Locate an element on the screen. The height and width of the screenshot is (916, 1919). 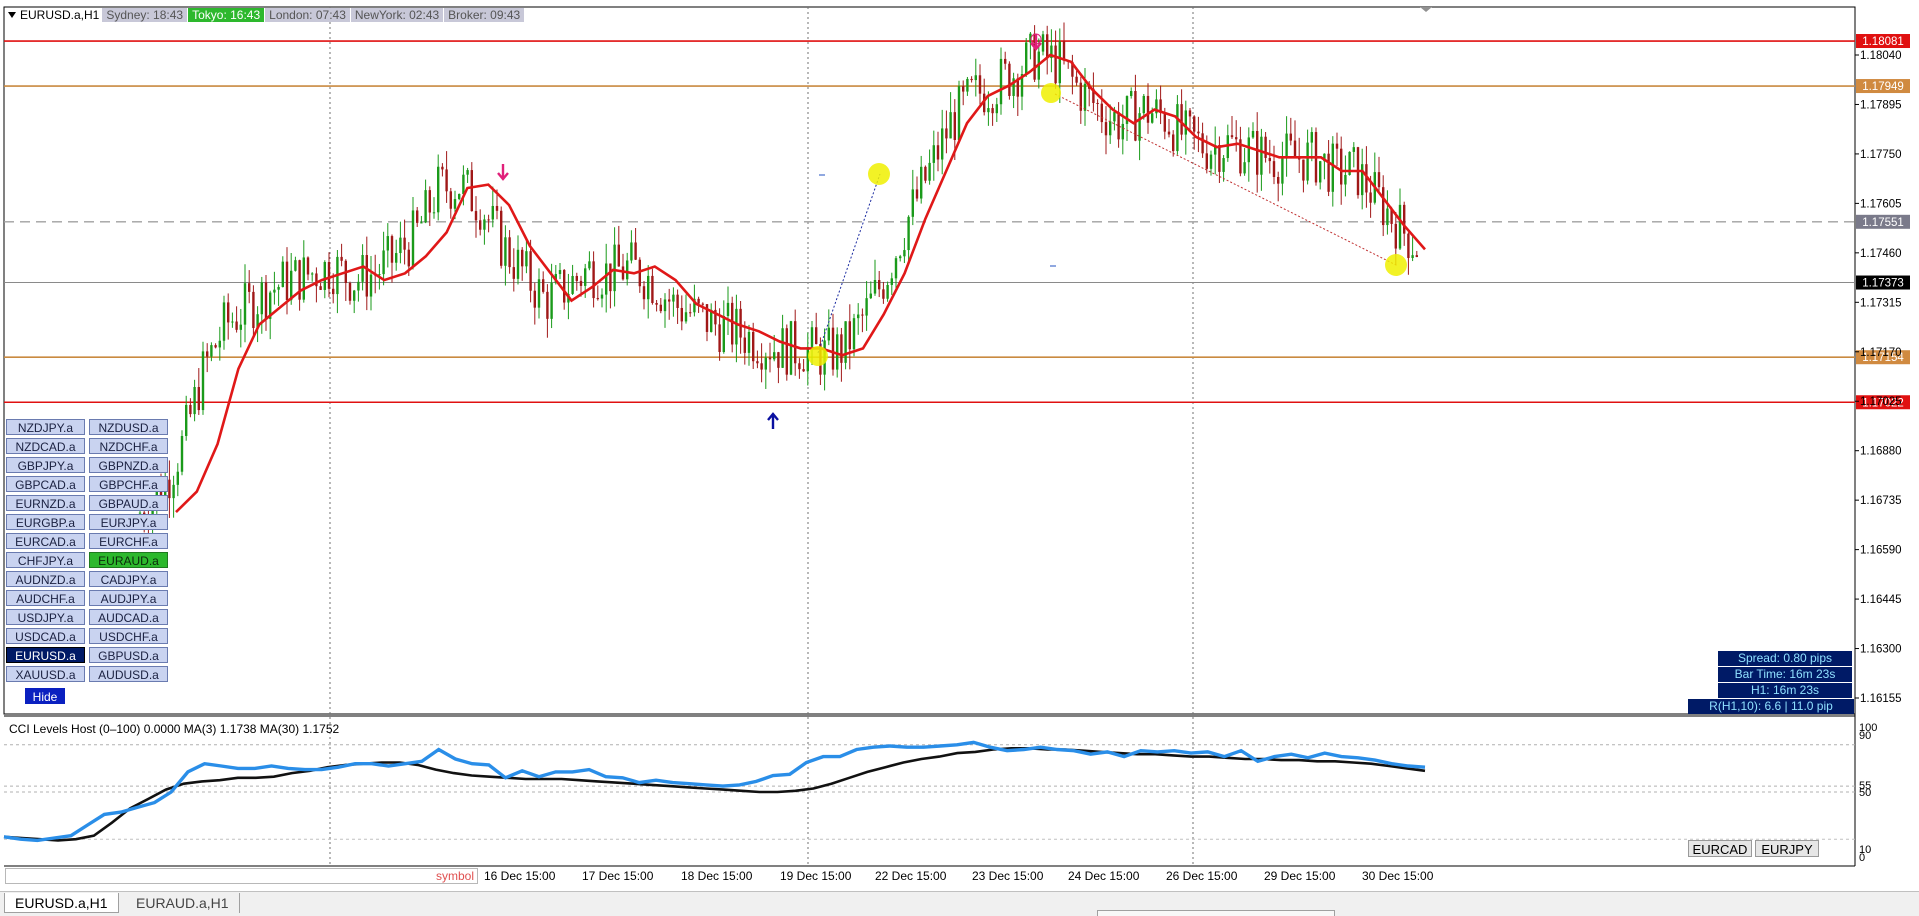
tab-eurusd: EURUSD.a,H1 is located at coordinates (61, 903).